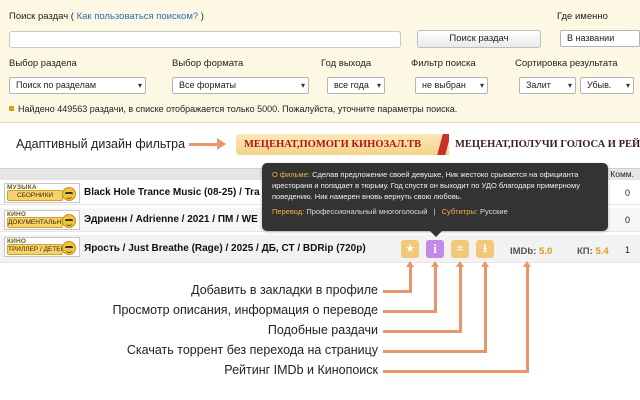  What do you see at coordinates (208, 63) in the screenshot?
I see `filter-format-label: Выбор формата` at bounding box center [208, 63].